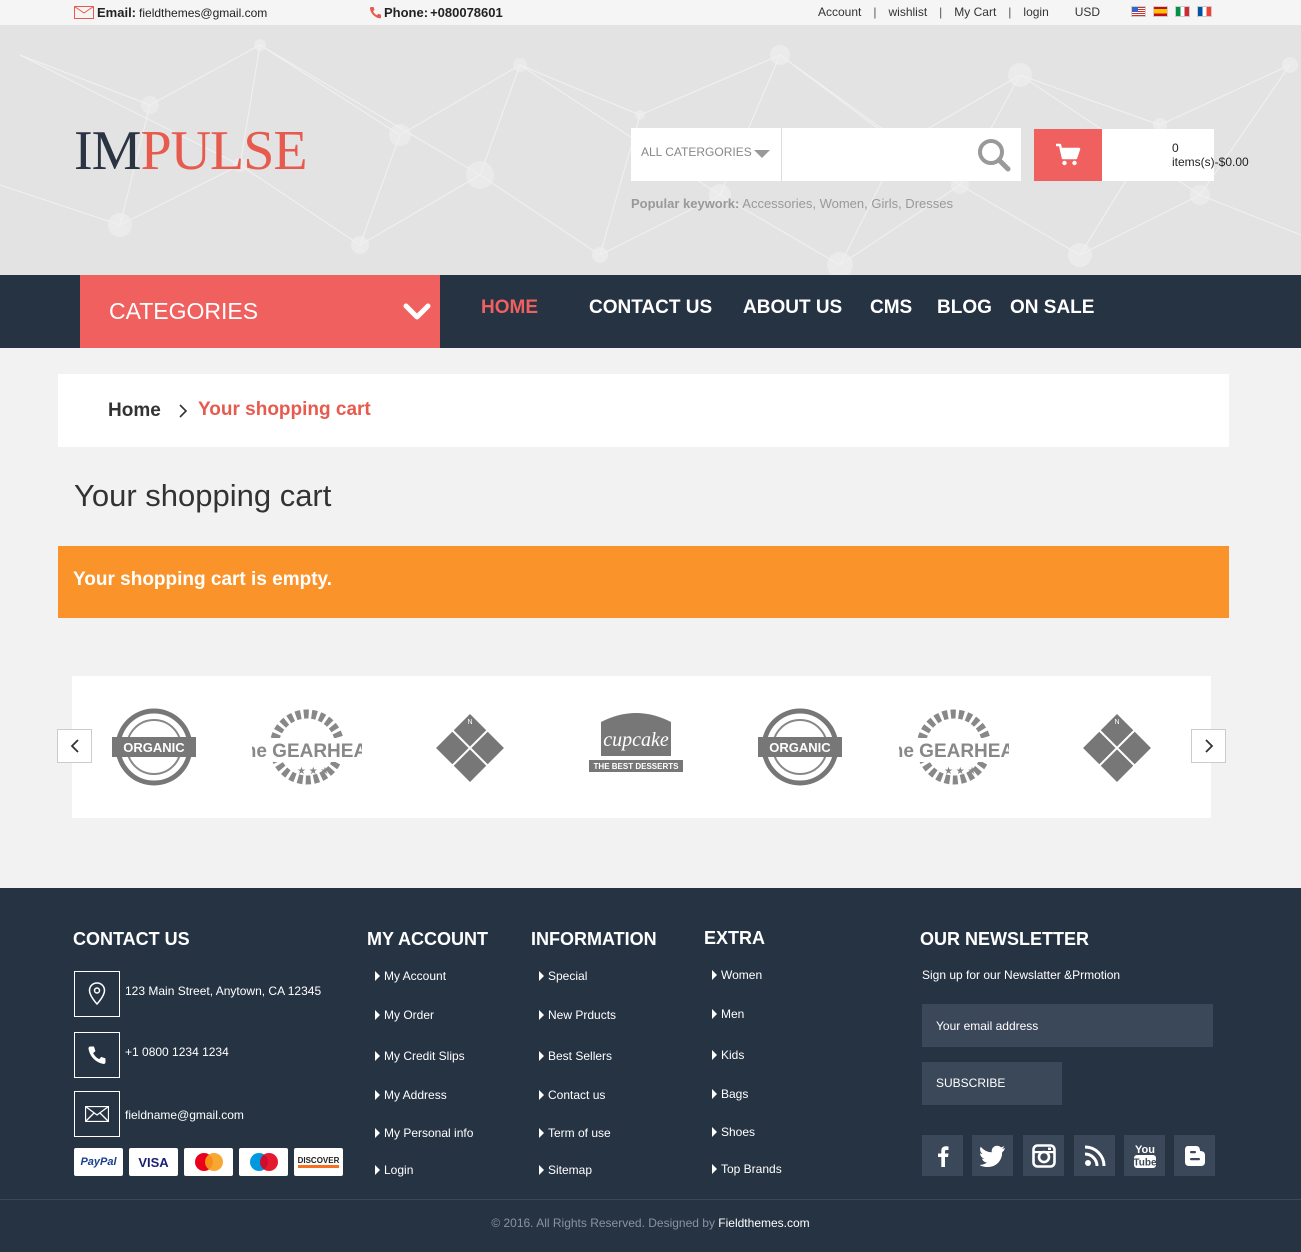  Describe the element at coordinates (97, 1114) in the screenshot. I see `email-icon-box` at that location.